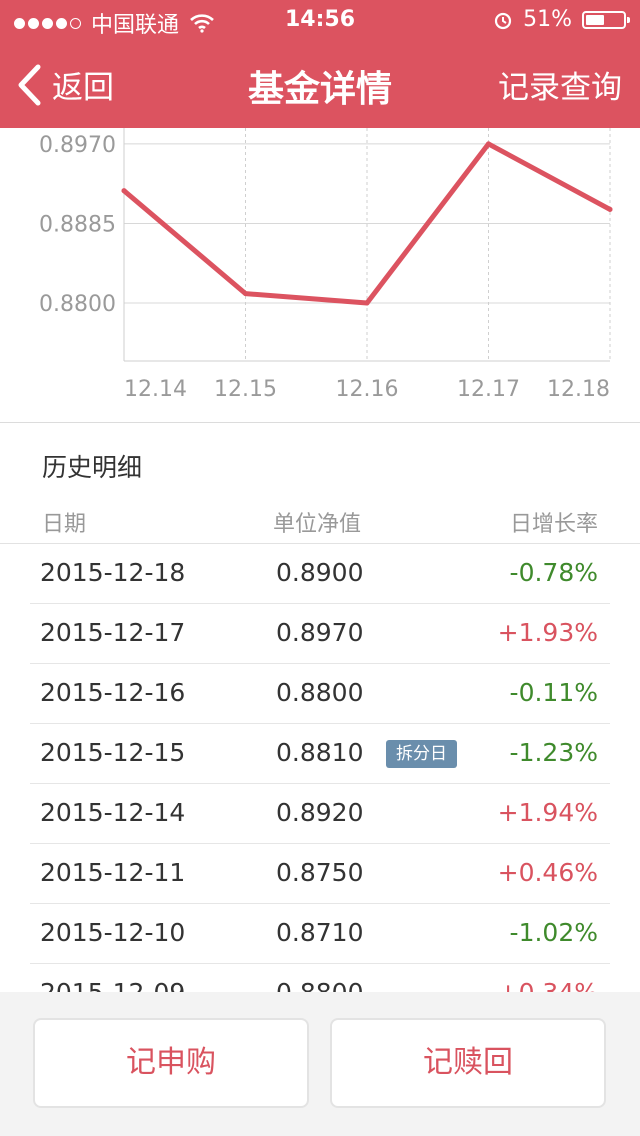 This screenshot has width=640, height=1136. I want to click on row-nav-value: 0.8900, so click(320, 572).